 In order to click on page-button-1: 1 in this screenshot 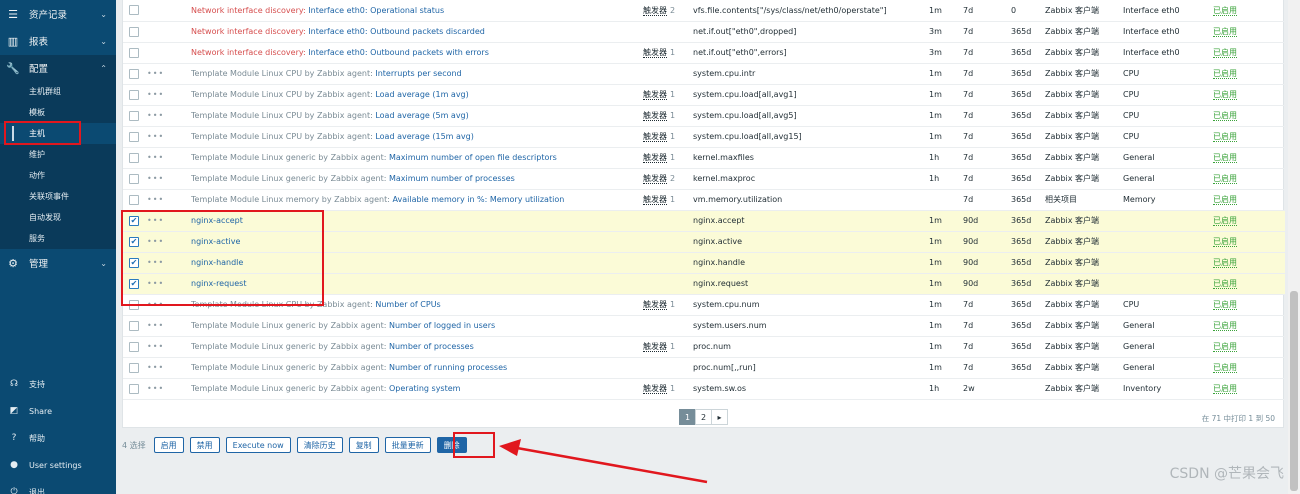, I will do `click(687, 417)`.